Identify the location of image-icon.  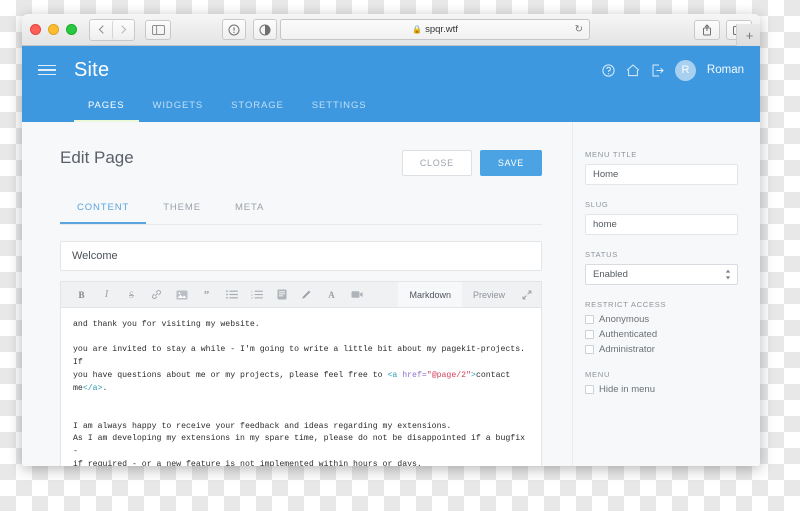
(181, 295).